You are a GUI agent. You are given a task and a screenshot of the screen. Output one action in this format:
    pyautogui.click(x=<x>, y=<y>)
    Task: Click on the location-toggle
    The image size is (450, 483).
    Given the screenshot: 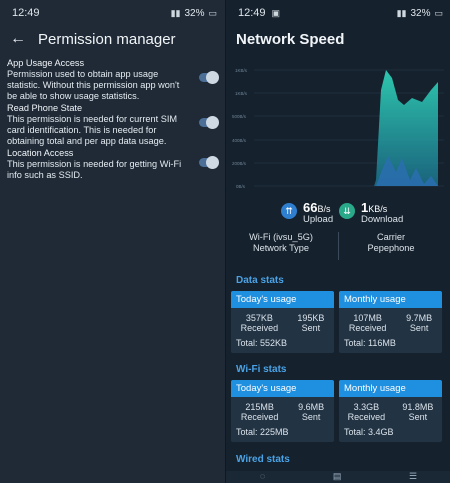 What is the action you would take?
    pyautogui.click(x=209, y=162)
    